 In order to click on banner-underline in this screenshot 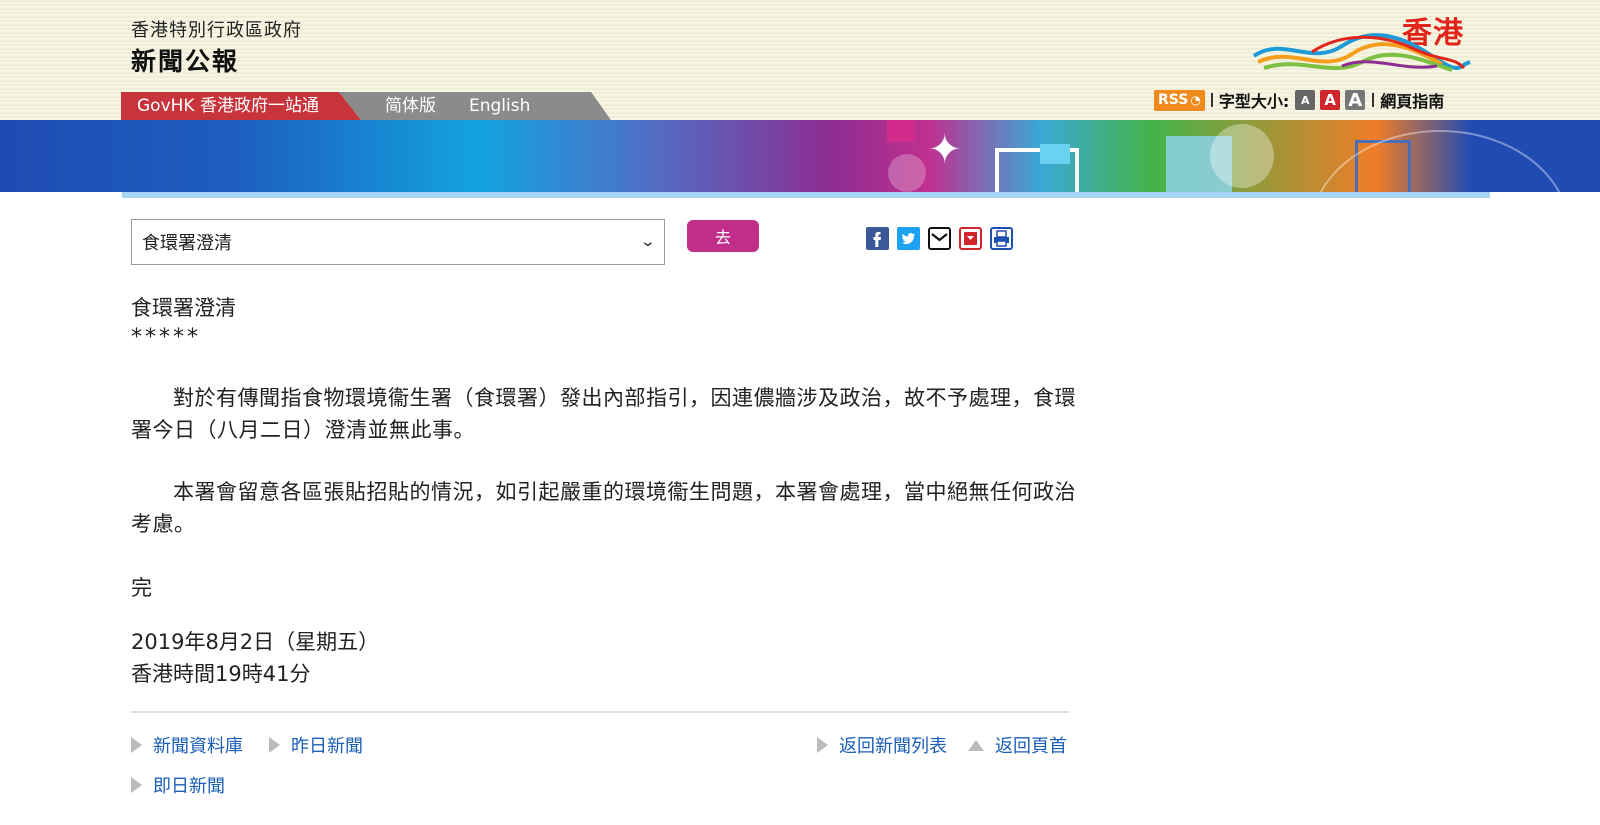, I will do `click(806, 195)`.